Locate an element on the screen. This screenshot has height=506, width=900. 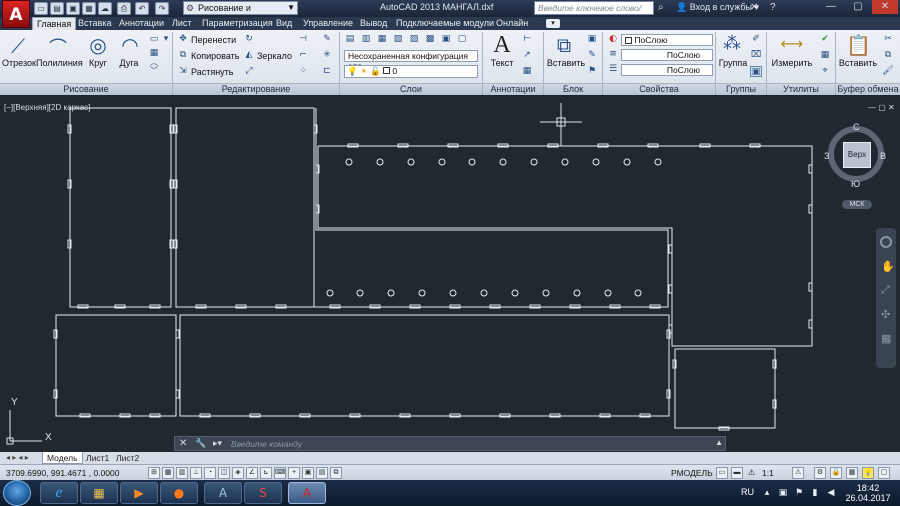
compass-west: З is located at coordinates (826, 156).